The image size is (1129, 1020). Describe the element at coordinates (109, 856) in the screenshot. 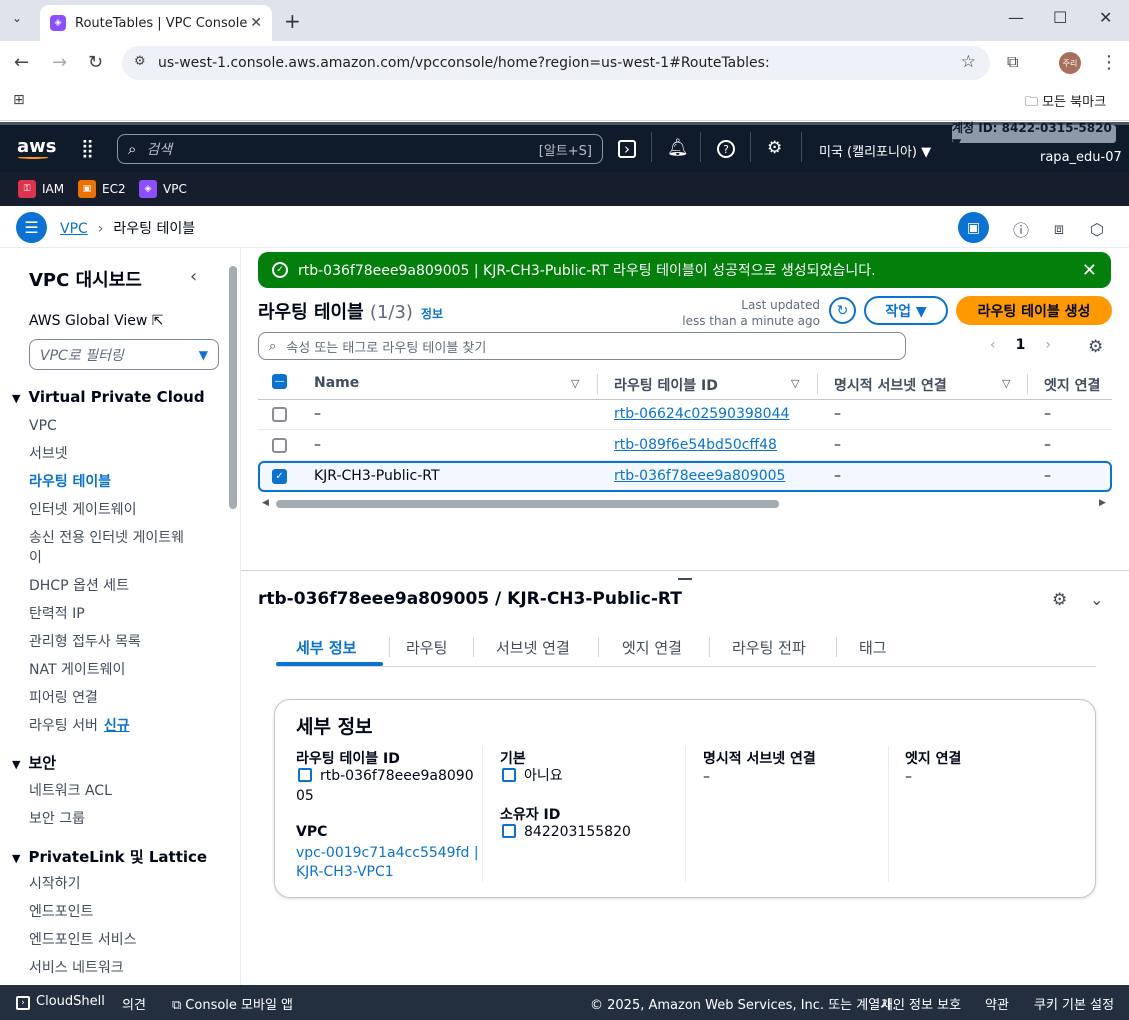

I see `sidebar-section-privatelink: ▼ PrivateLink 및 Lattice` at that location.